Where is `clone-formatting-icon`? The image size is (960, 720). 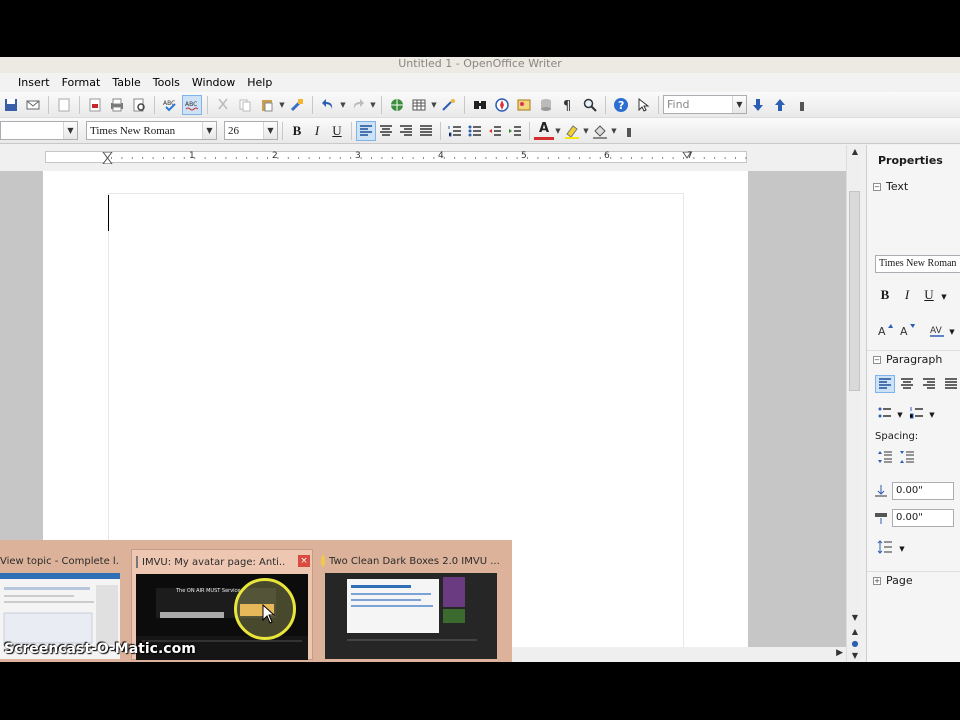
clone-formatting-icon is located at coordinates (297, 105).